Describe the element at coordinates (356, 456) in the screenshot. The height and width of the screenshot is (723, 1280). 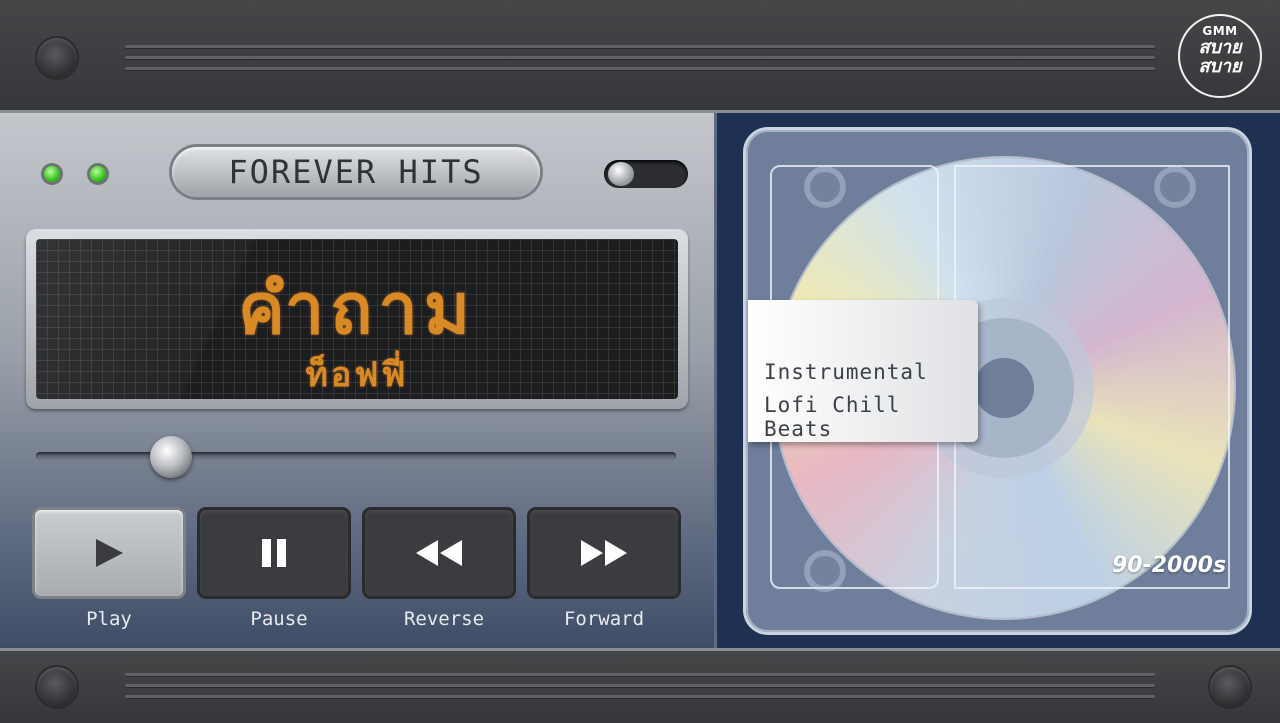
I see `progress-slider-track` at that location.